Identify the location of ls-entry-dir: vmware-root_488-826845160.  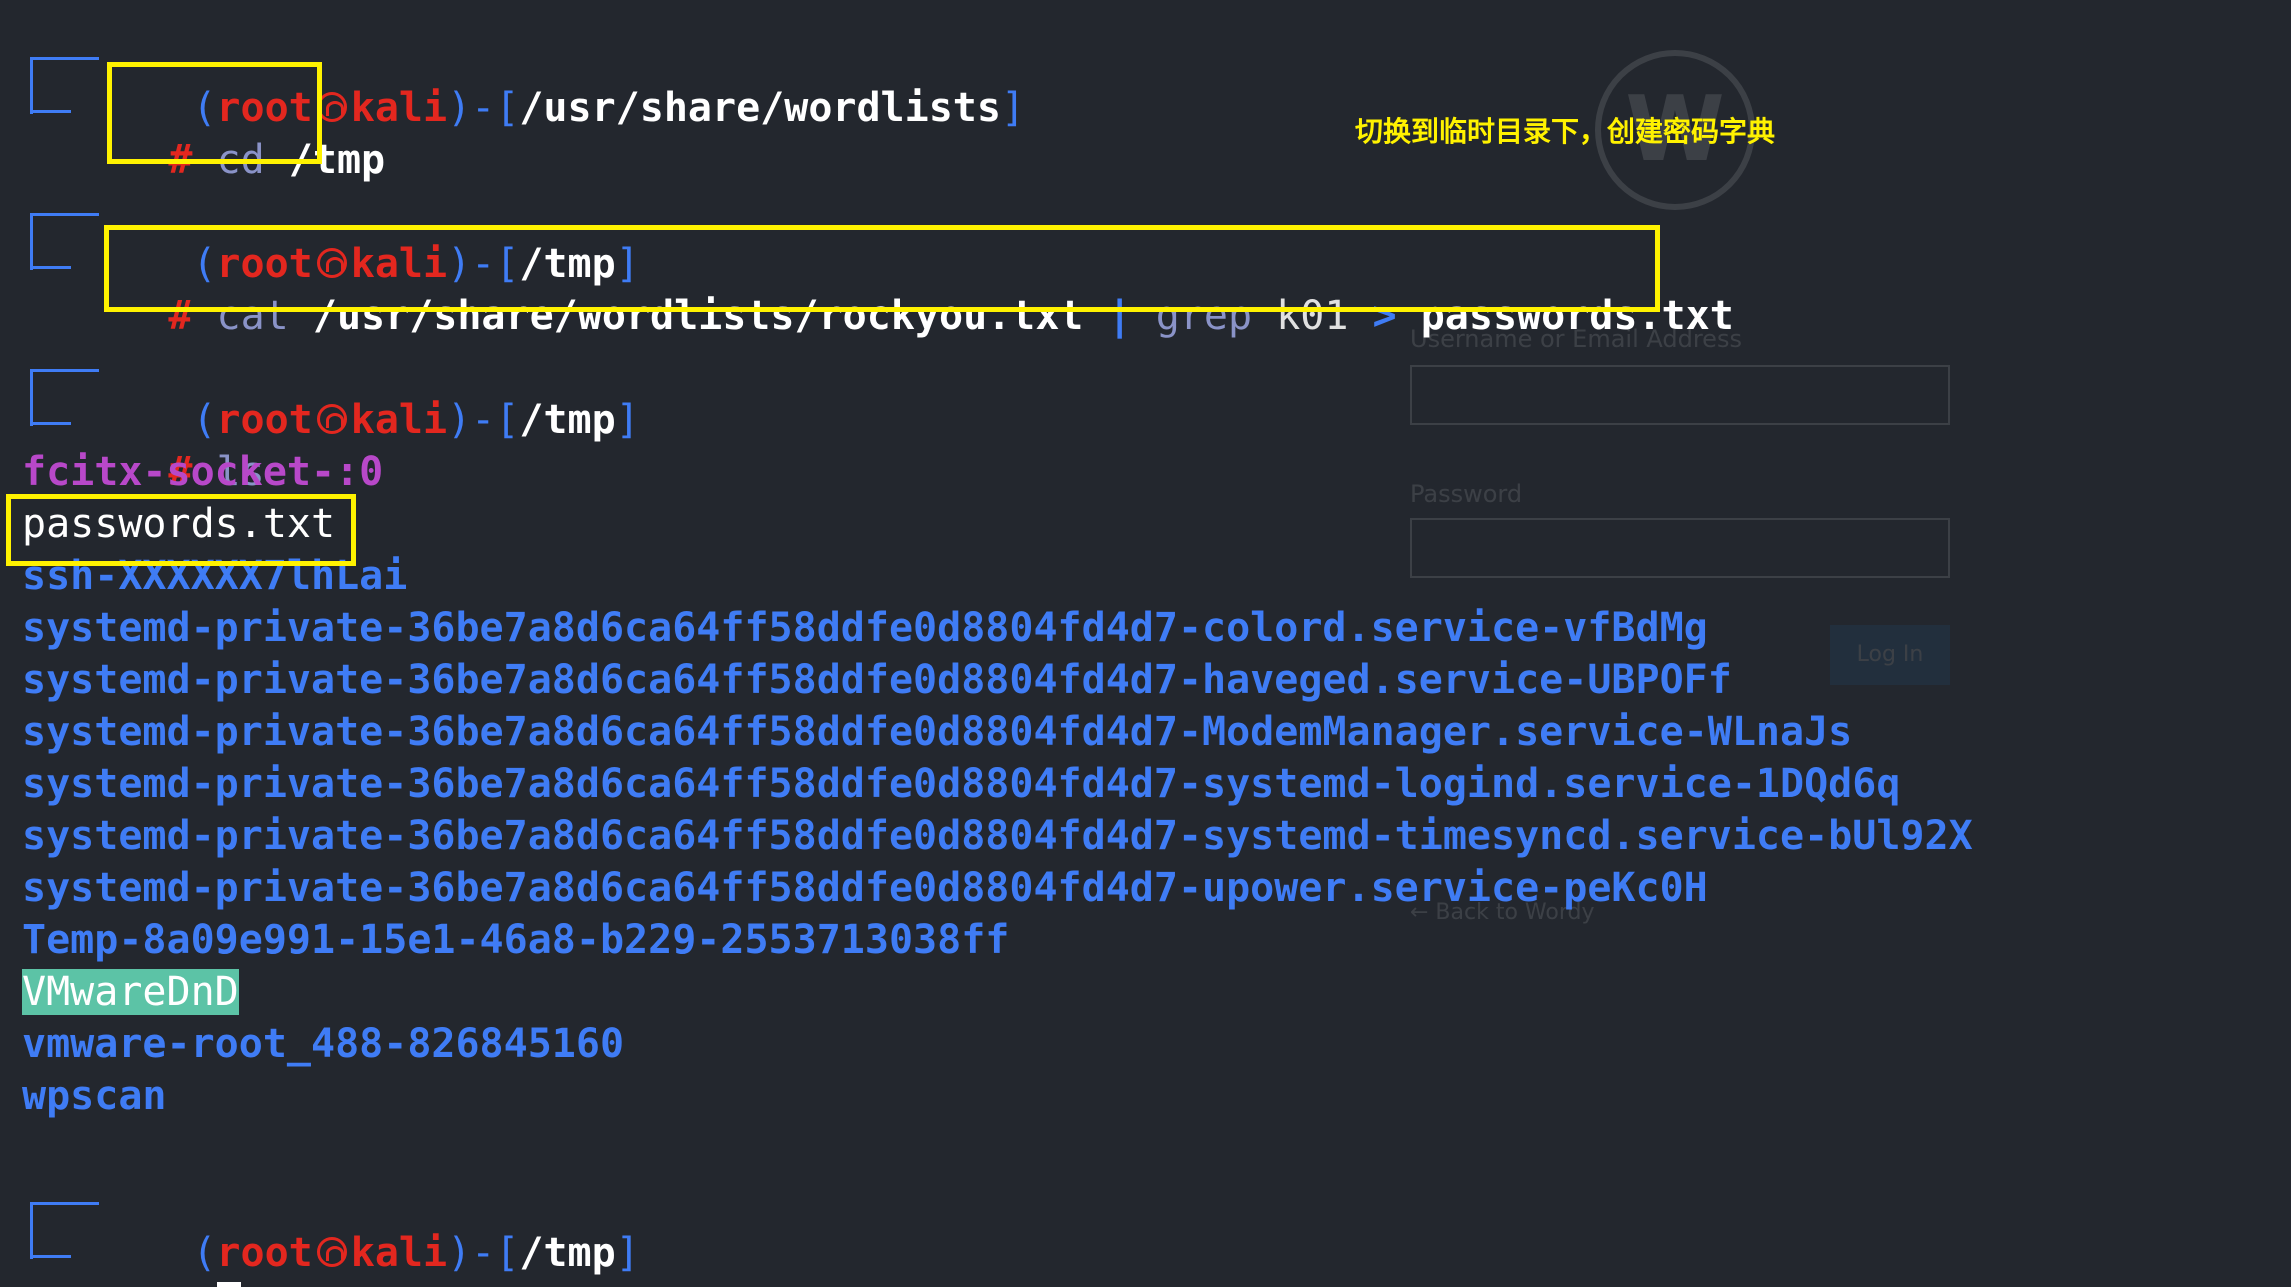
(323, 1044).